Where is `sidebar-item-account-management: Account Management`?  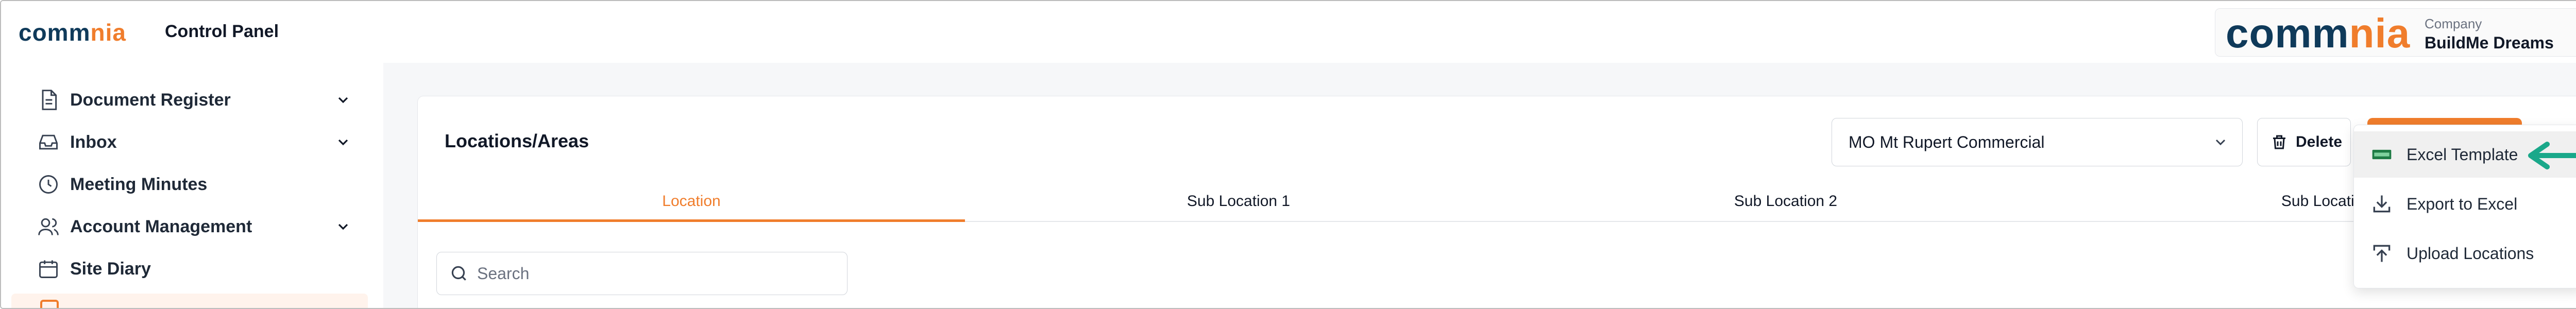
sidebar-item-account-management: Account Management is located at coordinates (199, 227).